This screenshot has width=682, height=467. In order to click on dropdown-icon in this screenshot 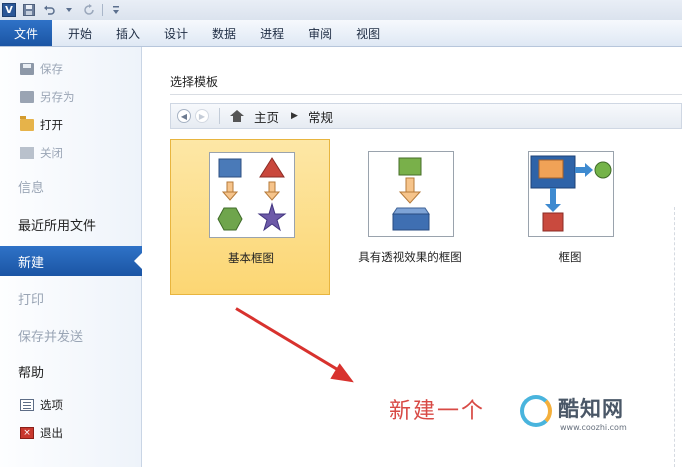, I will do `click(69, 10)`.